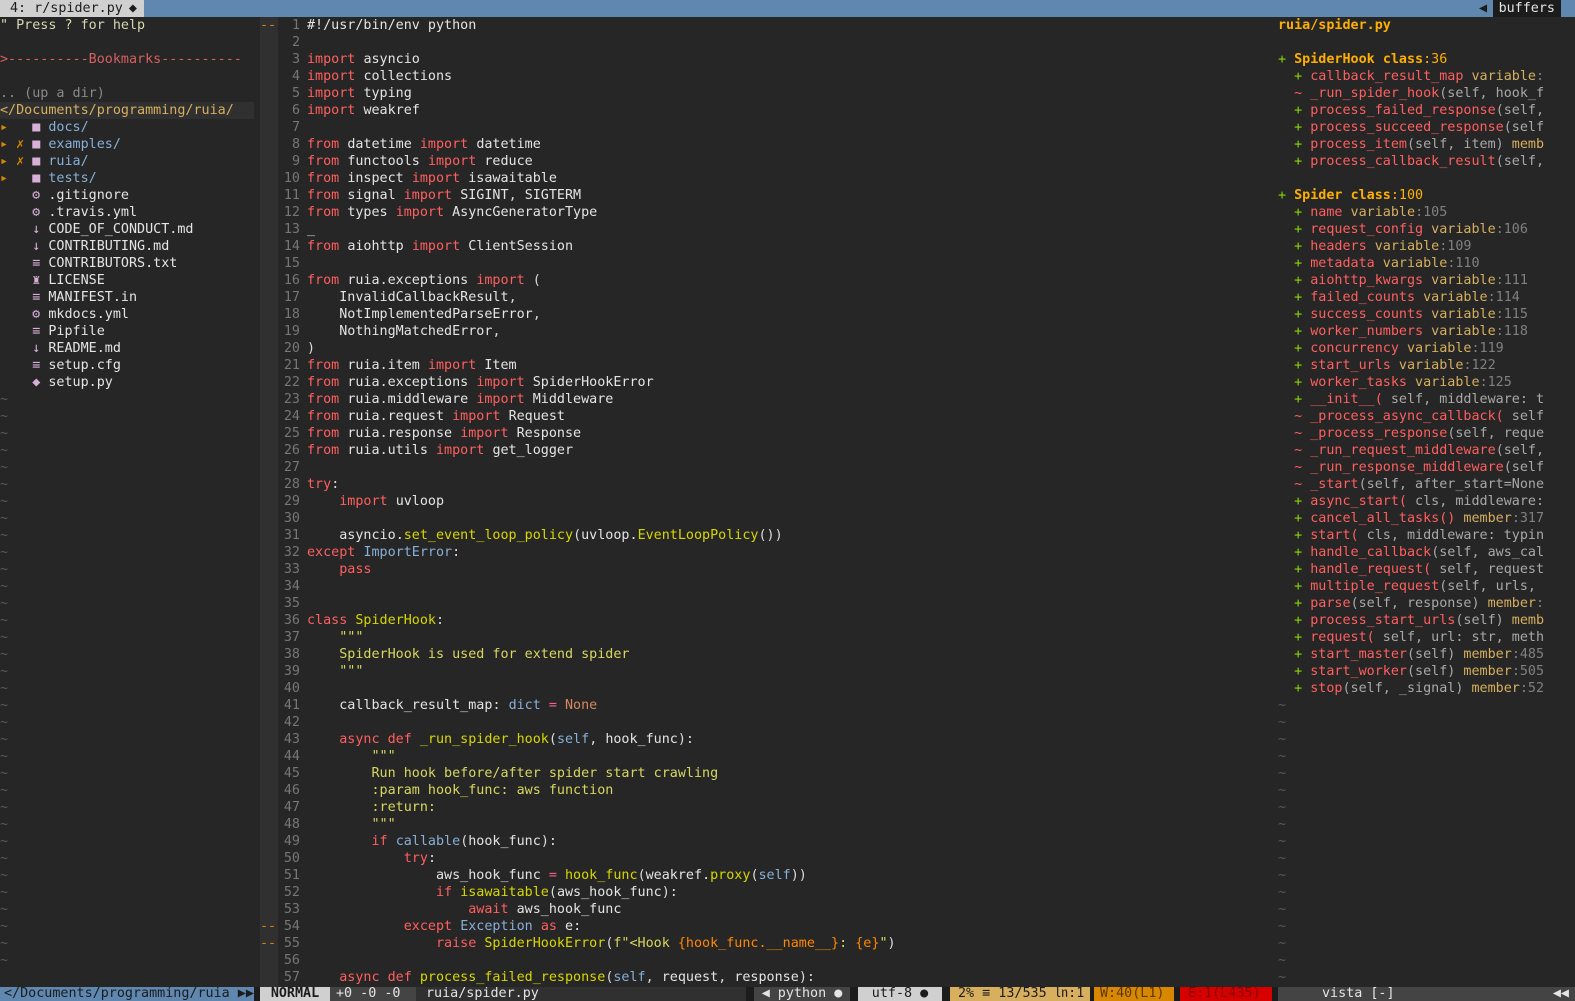 The height and width of the screenshot is (1001, 1575). What do you see at coordinates (1134, 994) in the screenshot?
I see `status-warnings: W:40(L1)` at bounding box center [1134, 994].